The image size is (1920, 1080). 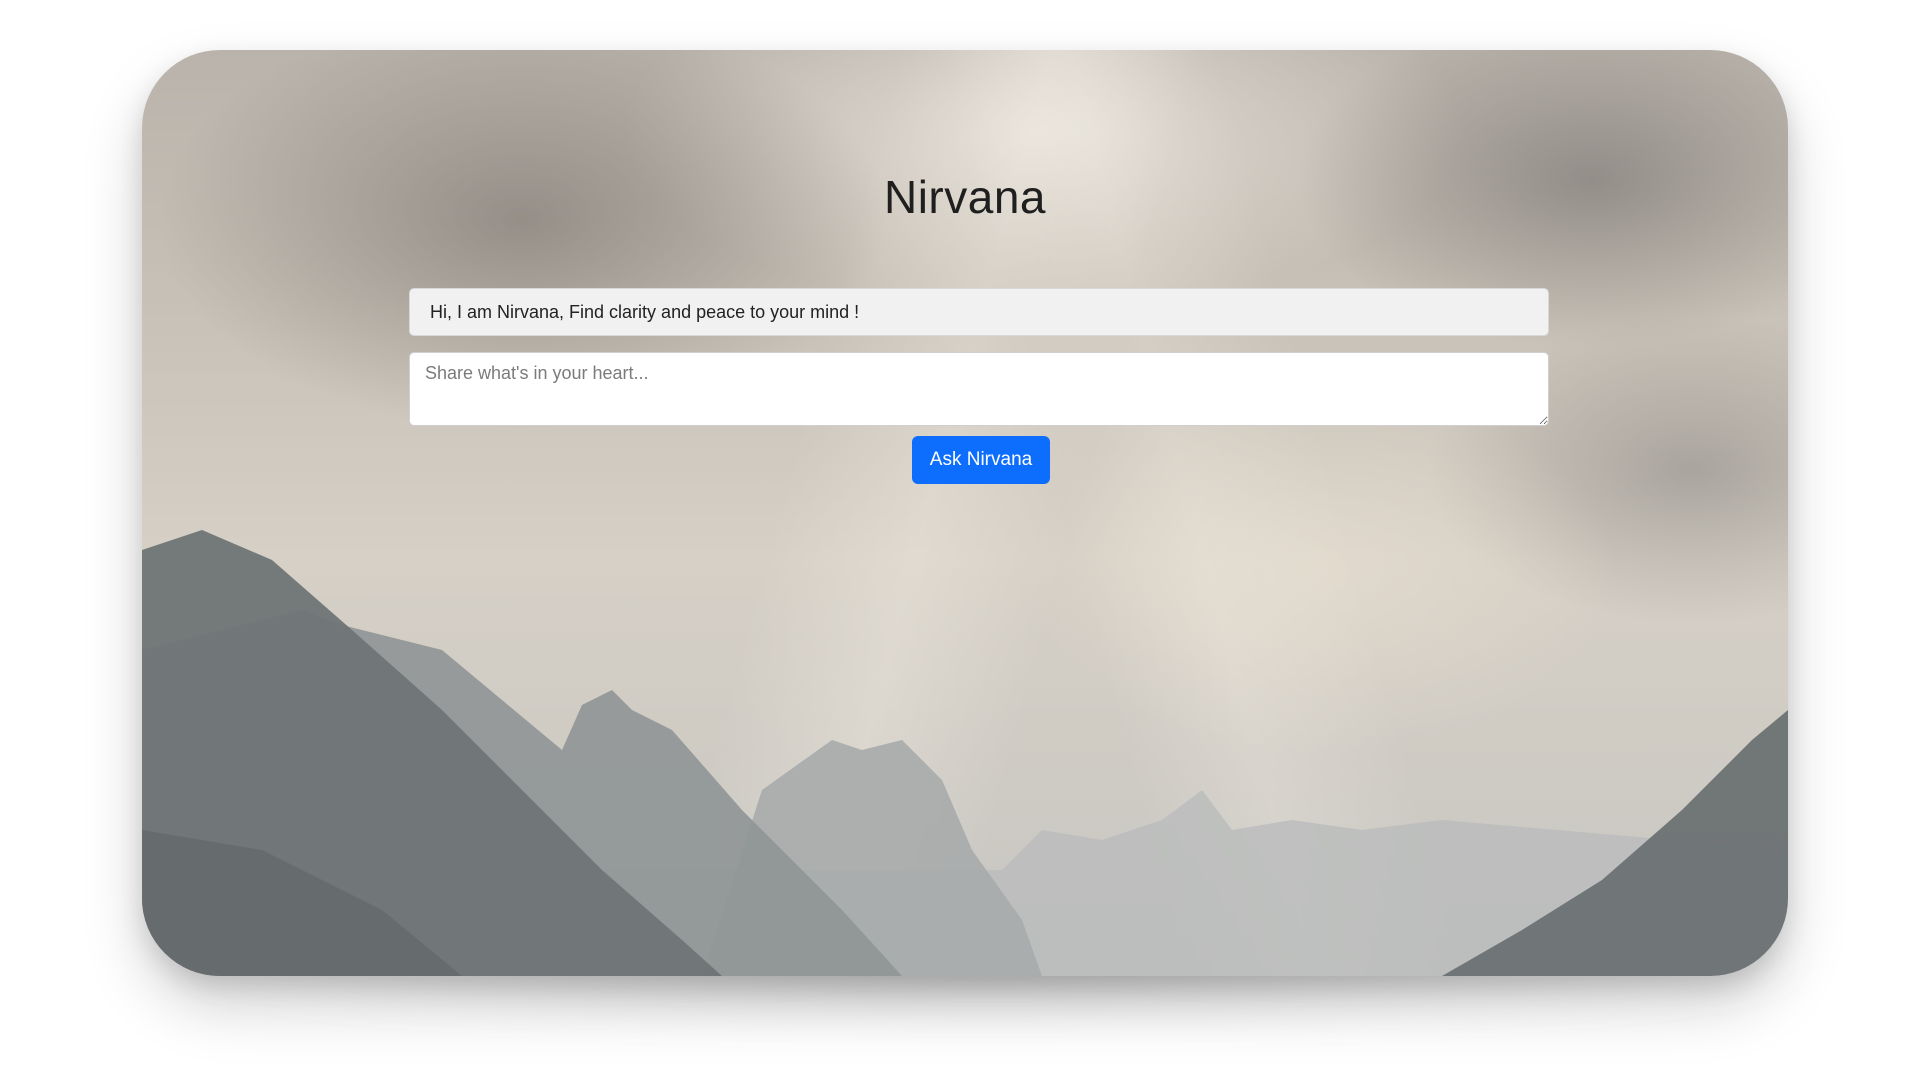 What do you see at coordinates (964, 197) in the screenshot?
I see `page-title: Nirvana` at bounding box center [964, 197].